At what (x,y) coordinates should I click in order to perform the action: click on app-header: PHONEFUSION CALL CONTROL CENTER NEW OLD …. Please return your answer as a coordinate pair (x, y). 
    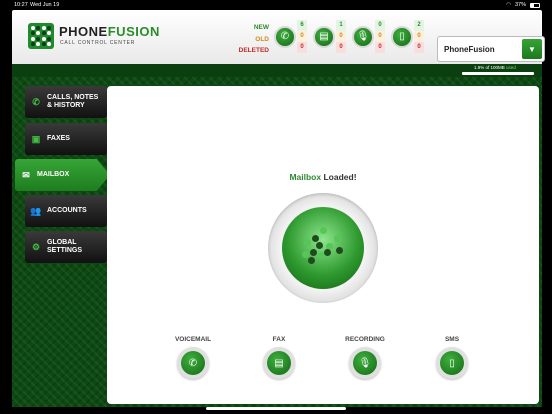
    Looking at the image, I should click on (278, 37).